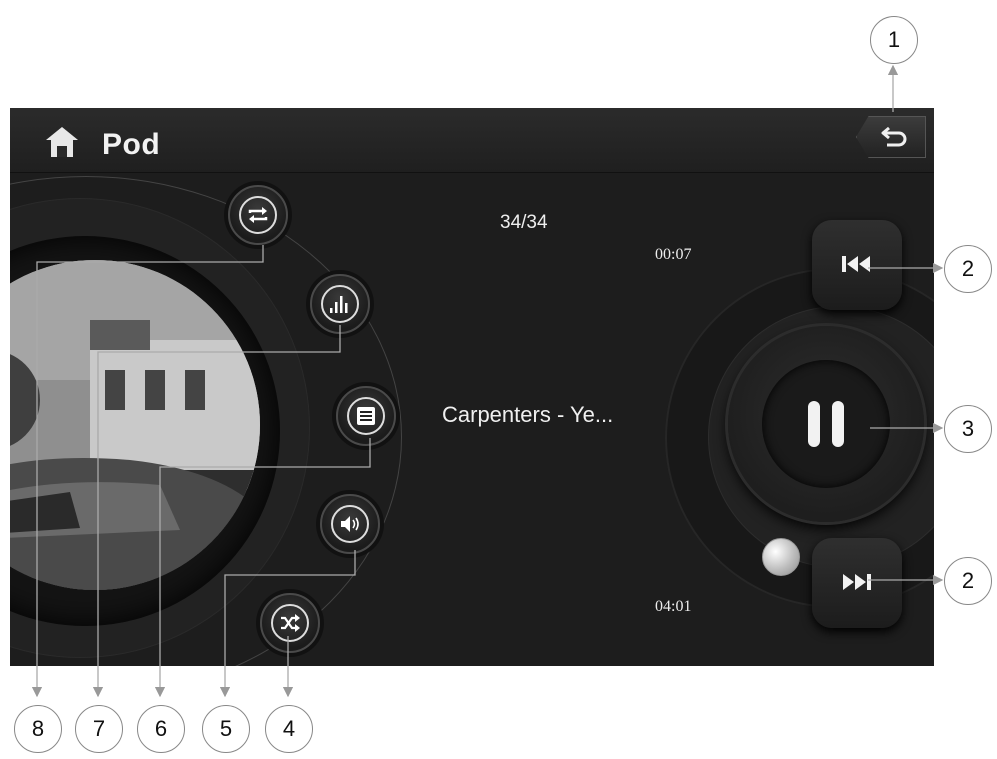  Describe the element at coordinates (226, 729) in the screenshot. I see `callout-5: 5` at that location.